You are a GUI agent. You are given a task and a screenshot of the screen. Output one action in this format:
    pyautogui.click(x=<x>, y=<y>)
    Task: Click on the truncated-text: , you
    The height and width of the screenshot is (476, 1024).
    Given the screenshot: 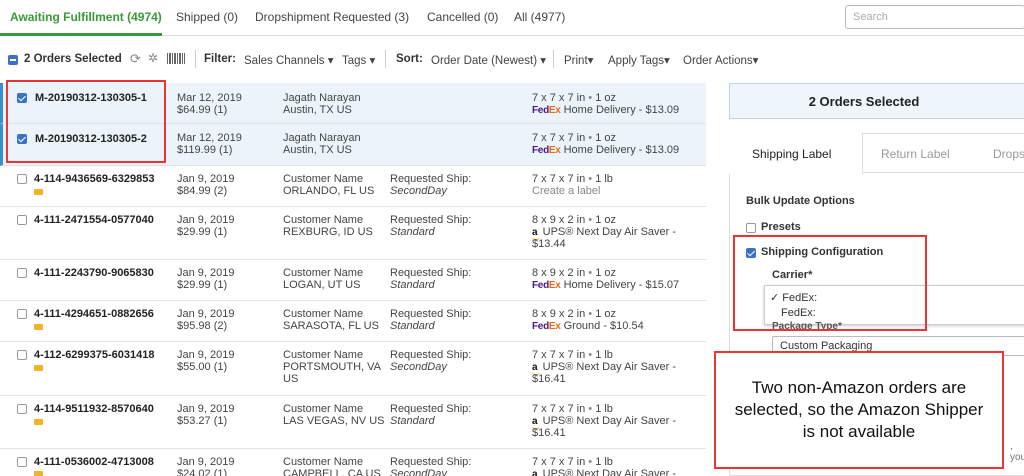 What is the action you would take?
    pyautogui.click(x=1017, y=452)
    